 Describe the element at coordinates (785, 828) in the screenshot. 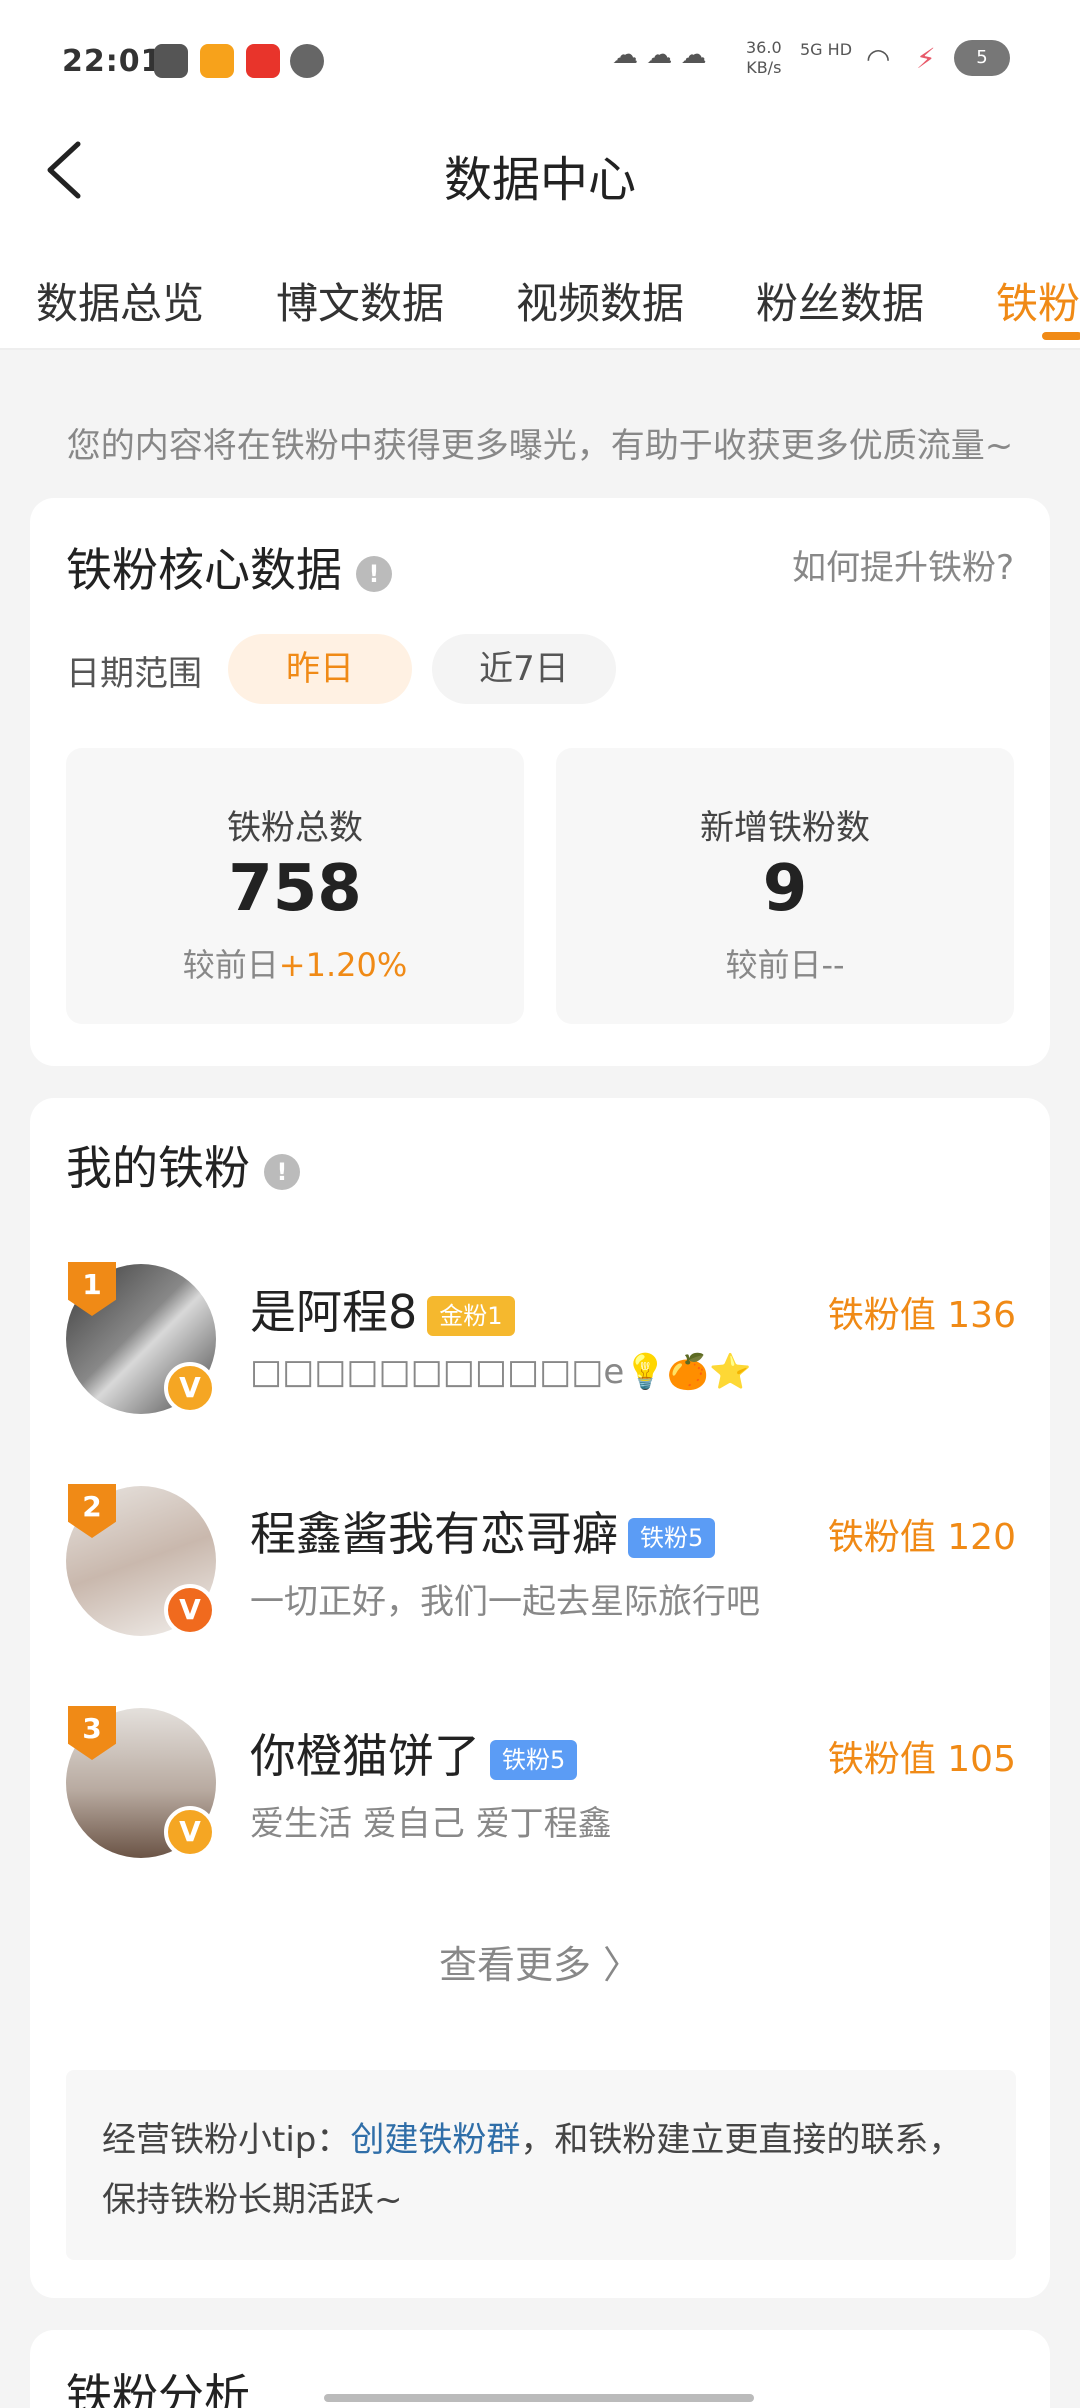

I see `stat-label: 新增铁粉数` at that location.